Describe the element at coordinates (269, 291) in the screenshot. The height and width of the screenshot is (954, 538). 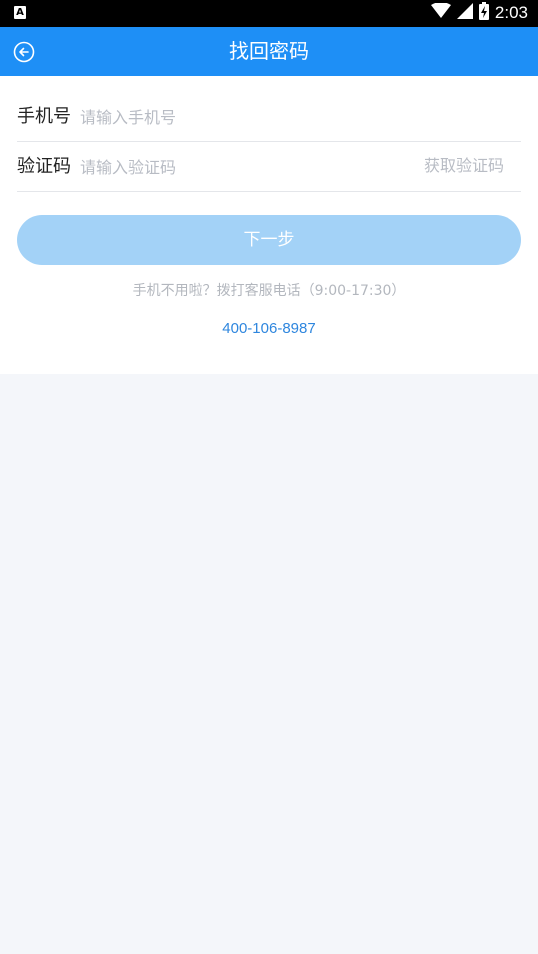
I see `help-text: 手机不用啦？拨打客服电话（9:00-17:30）` at that location.